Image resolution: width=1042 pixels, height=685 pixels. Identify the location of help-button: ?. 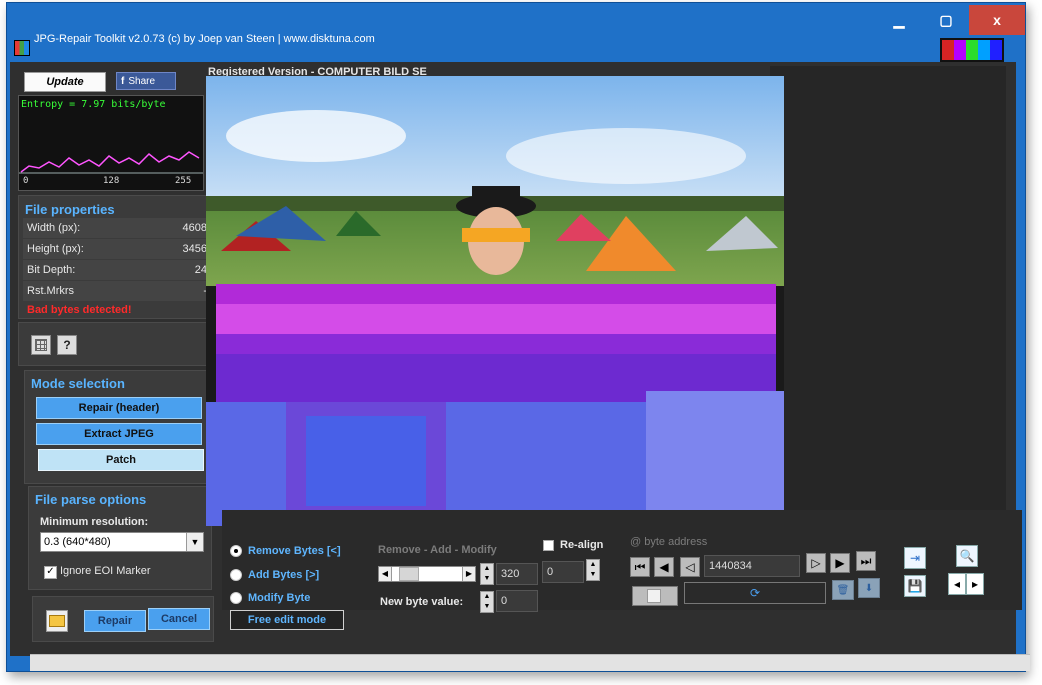
(67, 345).